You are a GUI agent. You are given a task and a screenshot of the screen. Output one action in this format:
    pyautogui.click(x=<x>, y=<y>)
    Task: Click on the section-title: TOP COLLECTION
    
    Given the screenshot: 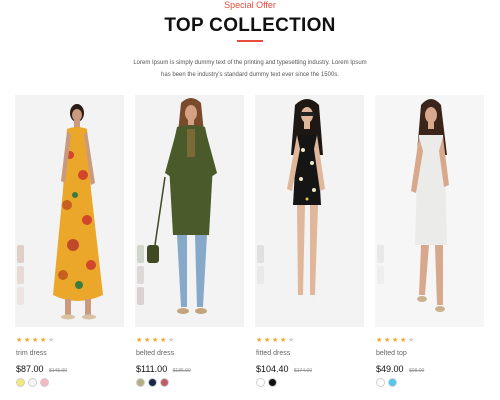 What is the action you would take?
    pyautogui.click(x=250, y=25)
    